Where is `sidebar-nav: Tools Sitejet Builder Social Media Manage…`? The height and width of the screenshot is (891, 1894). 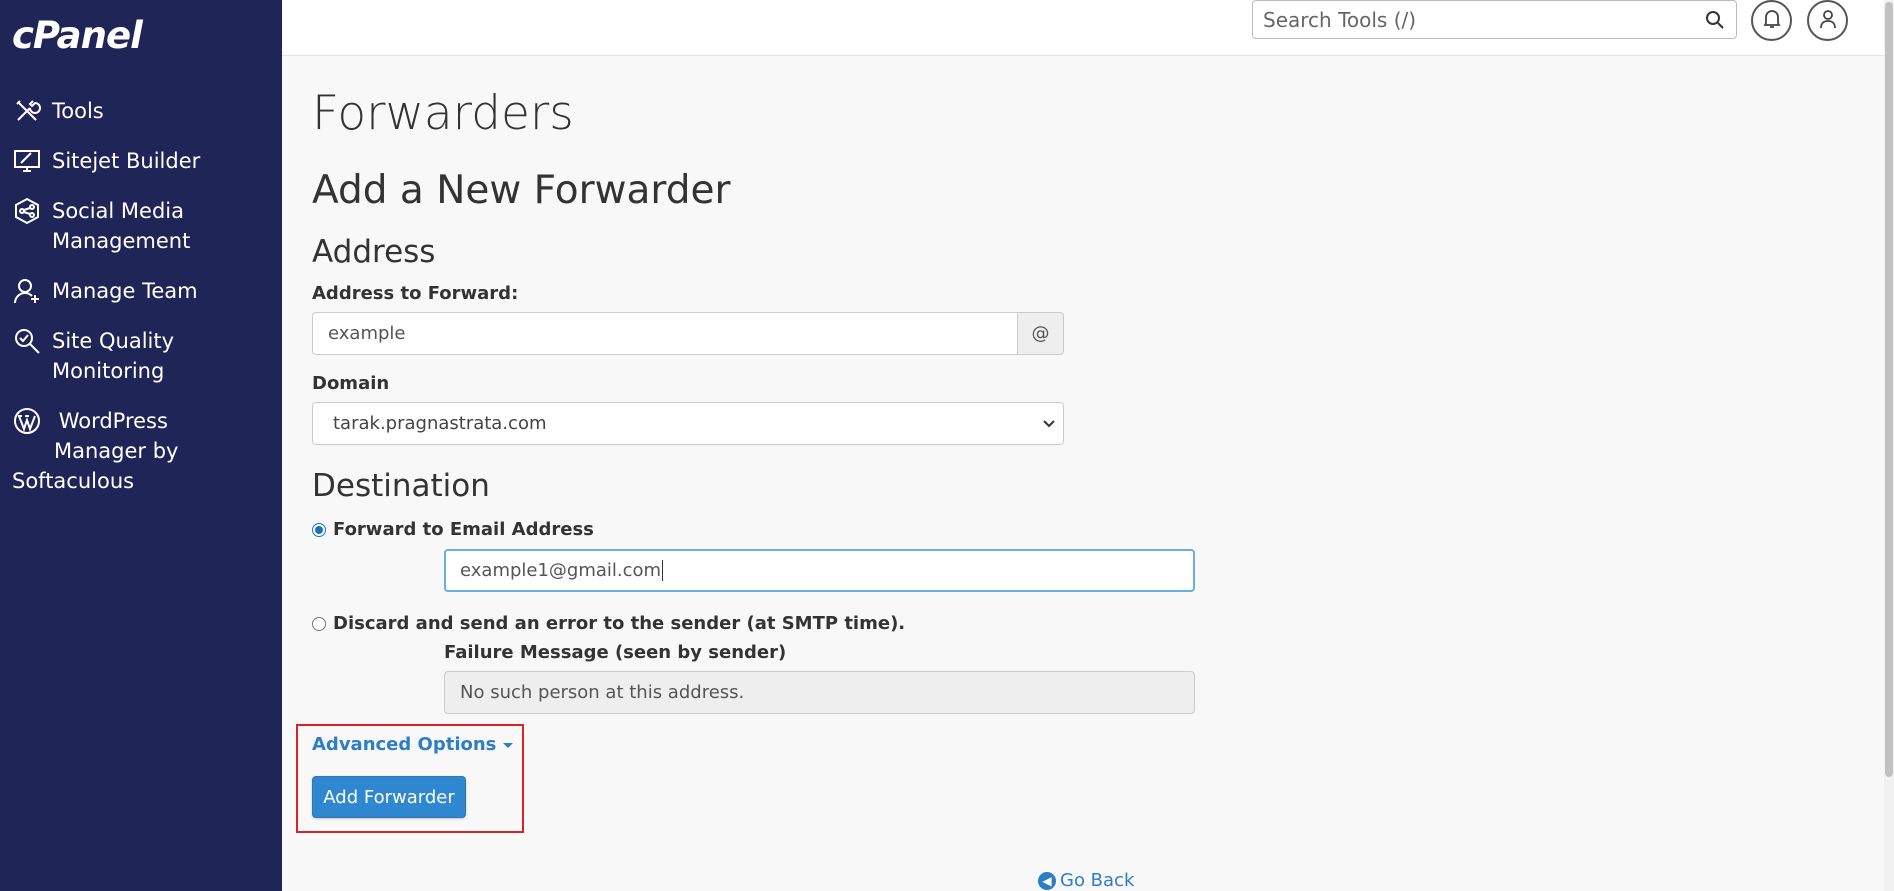 sidebar-nav: Tools Sitejet Builder Social Media Manage… is located at coordinates (141, 306).